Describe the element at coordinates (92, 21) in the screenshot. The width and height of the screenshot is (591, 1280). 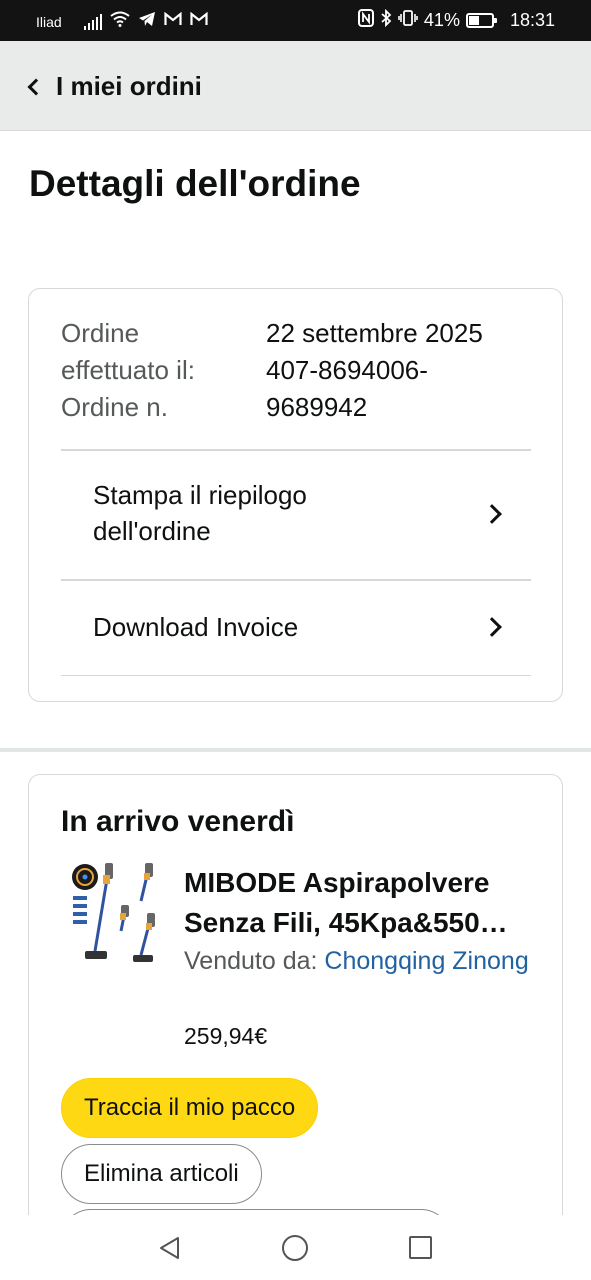
I see `signal-icon` at that location.